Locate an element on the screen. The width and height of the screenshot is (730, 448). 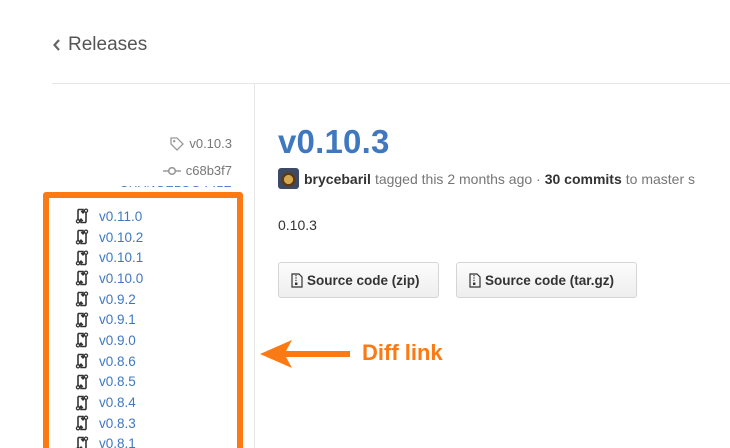
download-targz-label: Source code (tar.gz) is located at coordinates (550, 280).